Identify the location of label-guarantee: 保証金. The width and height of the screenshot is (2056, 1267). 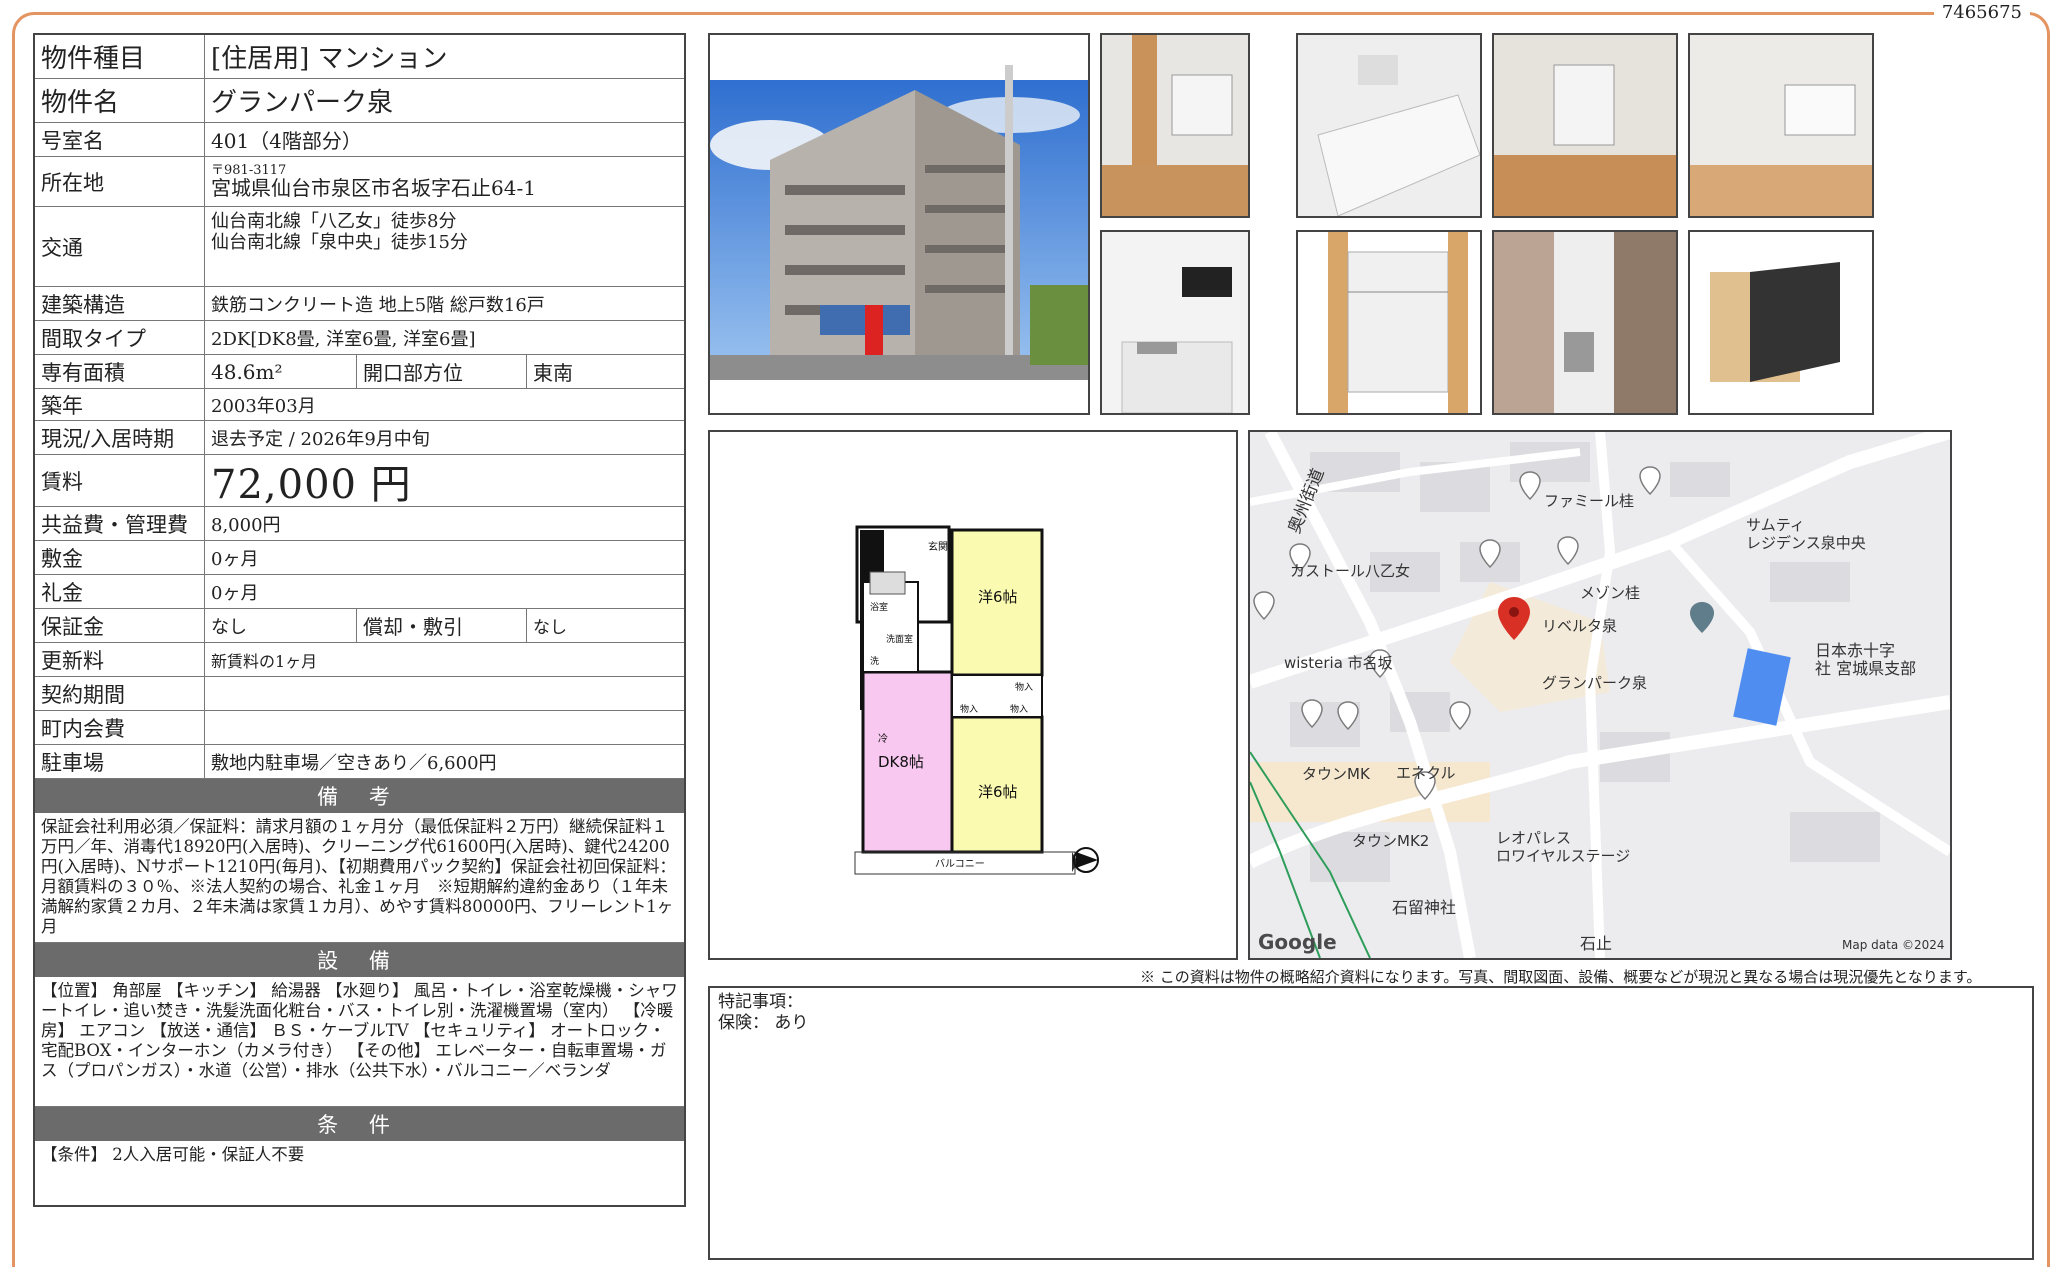
(120, 625).